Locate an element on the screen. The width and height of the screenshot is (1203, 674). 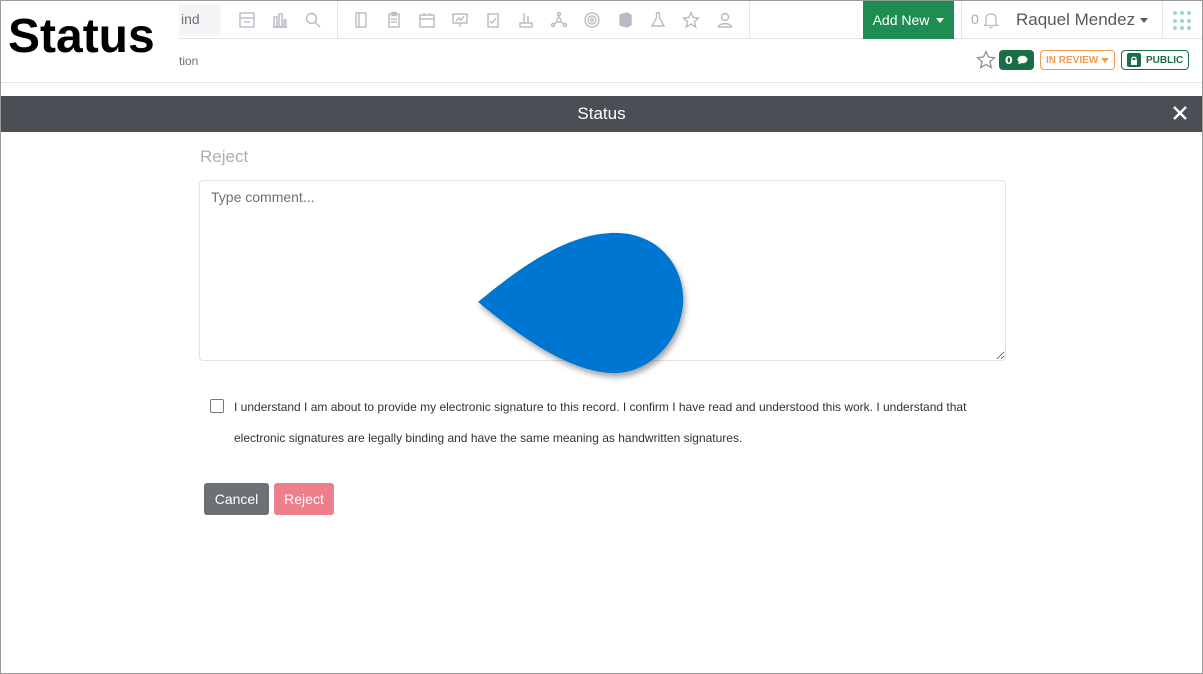
modal-title: Status is located at coordinates (601, 113).